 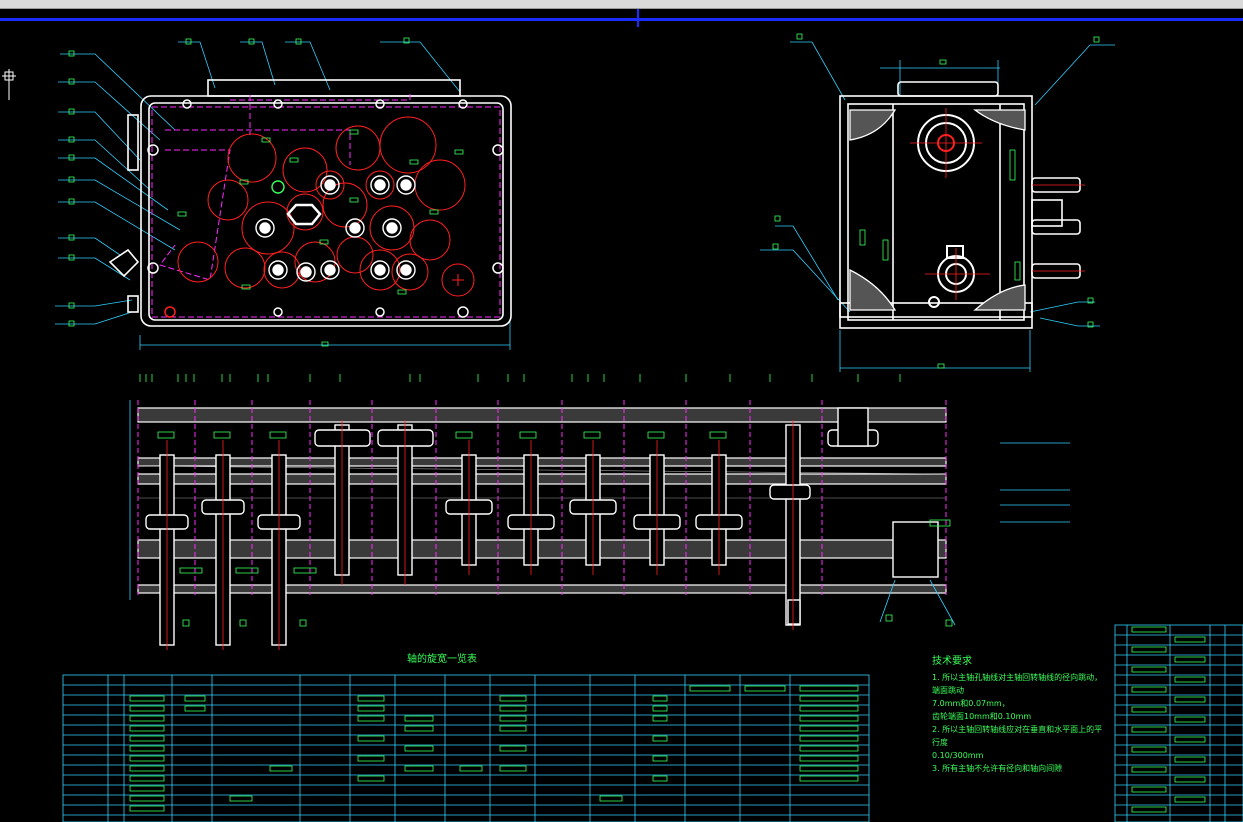 What do you see at coordinates (937, 202) in the screenshot?
I see `side-view-gearbox` at bounding box center [937, 202].